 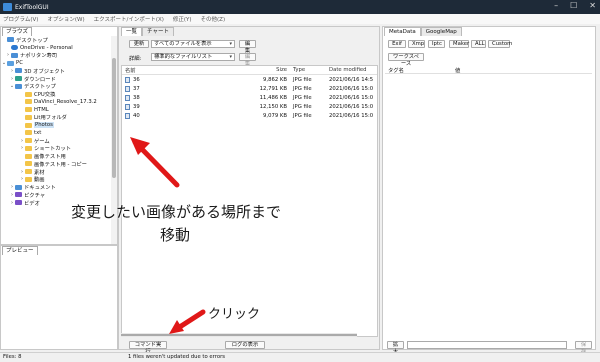 I want to click on file-count: Files: 8, so click(x=12, y=357).